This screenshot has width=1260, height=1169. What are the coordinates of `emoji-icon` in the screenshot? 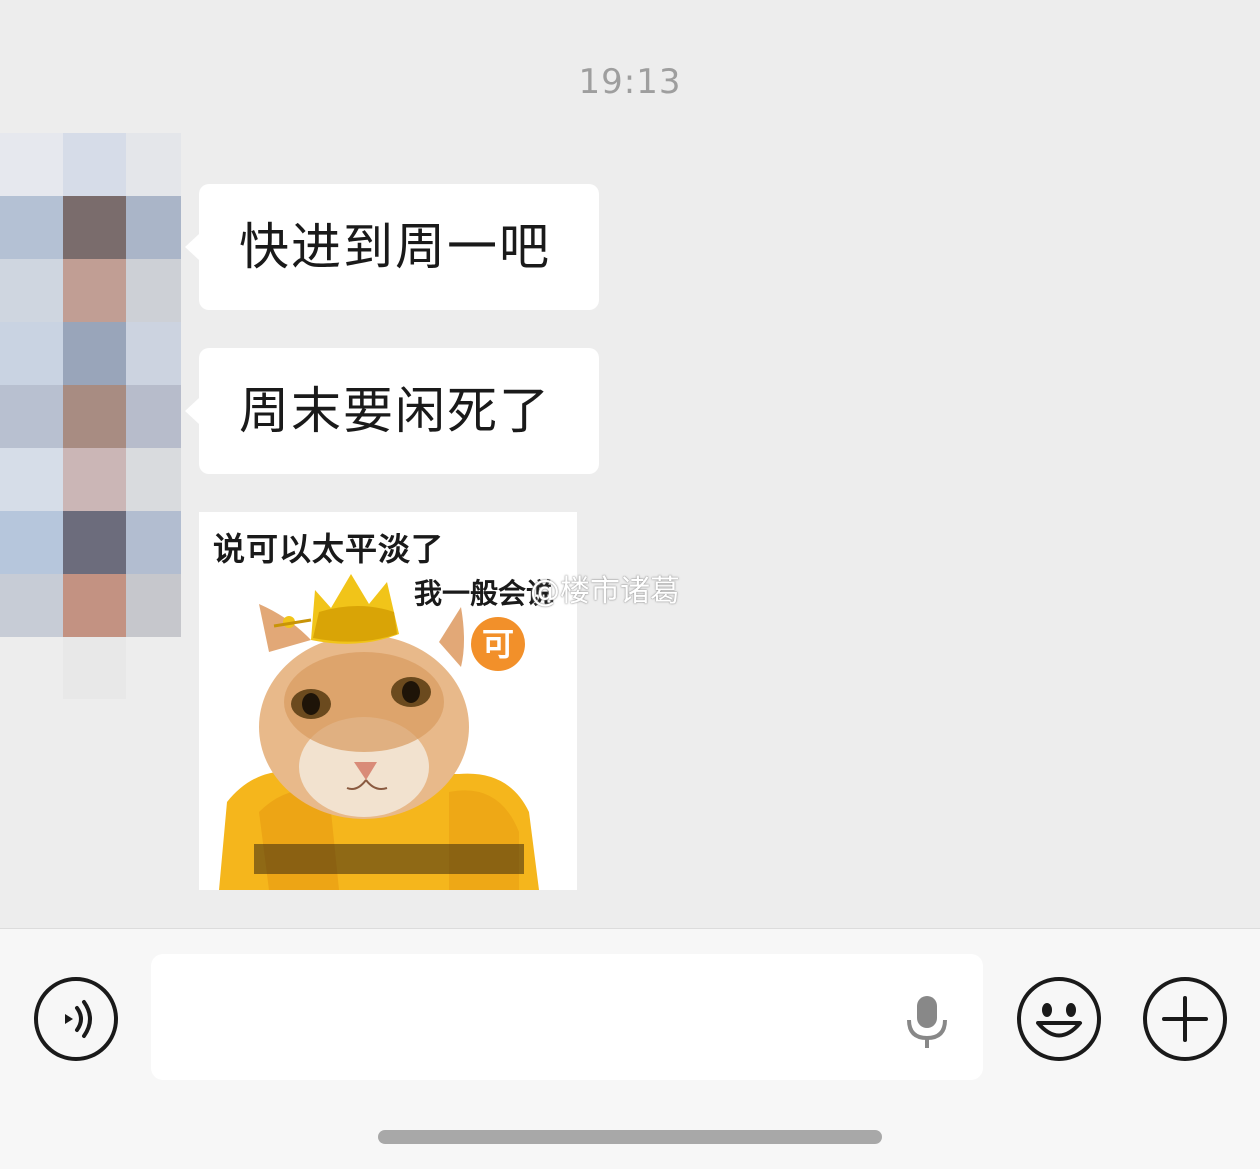 It's located at (1059, 1019).